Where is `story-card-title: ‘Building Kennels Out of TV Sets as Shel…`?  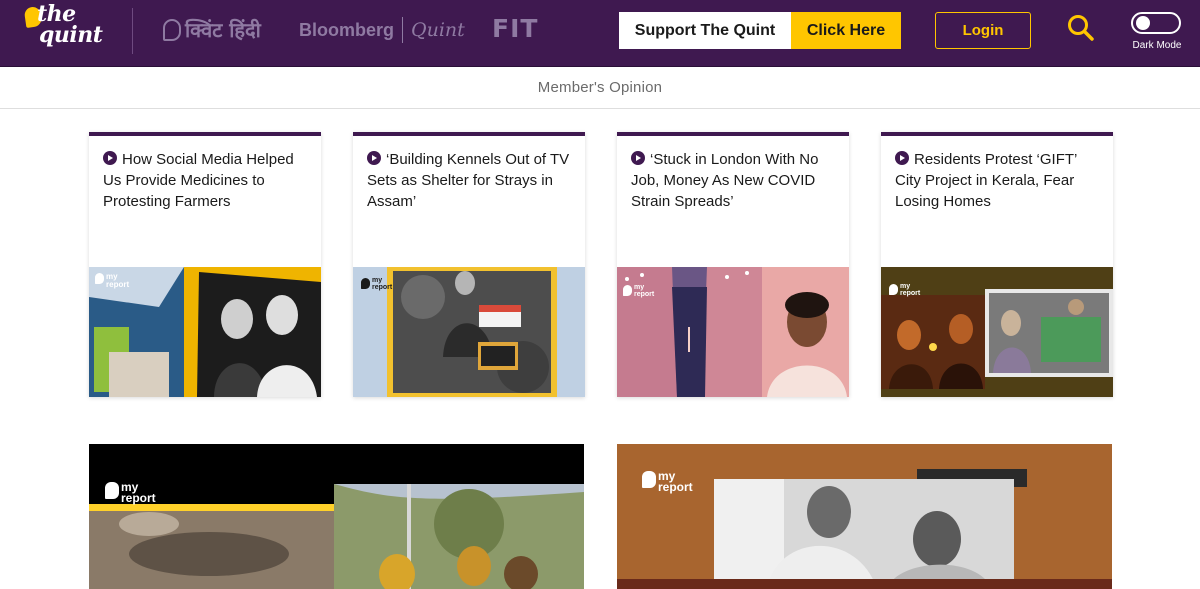
story-card-title: ‘Building Kennels Out of TV Sets as Shel… is located at coordinates (468, 180).